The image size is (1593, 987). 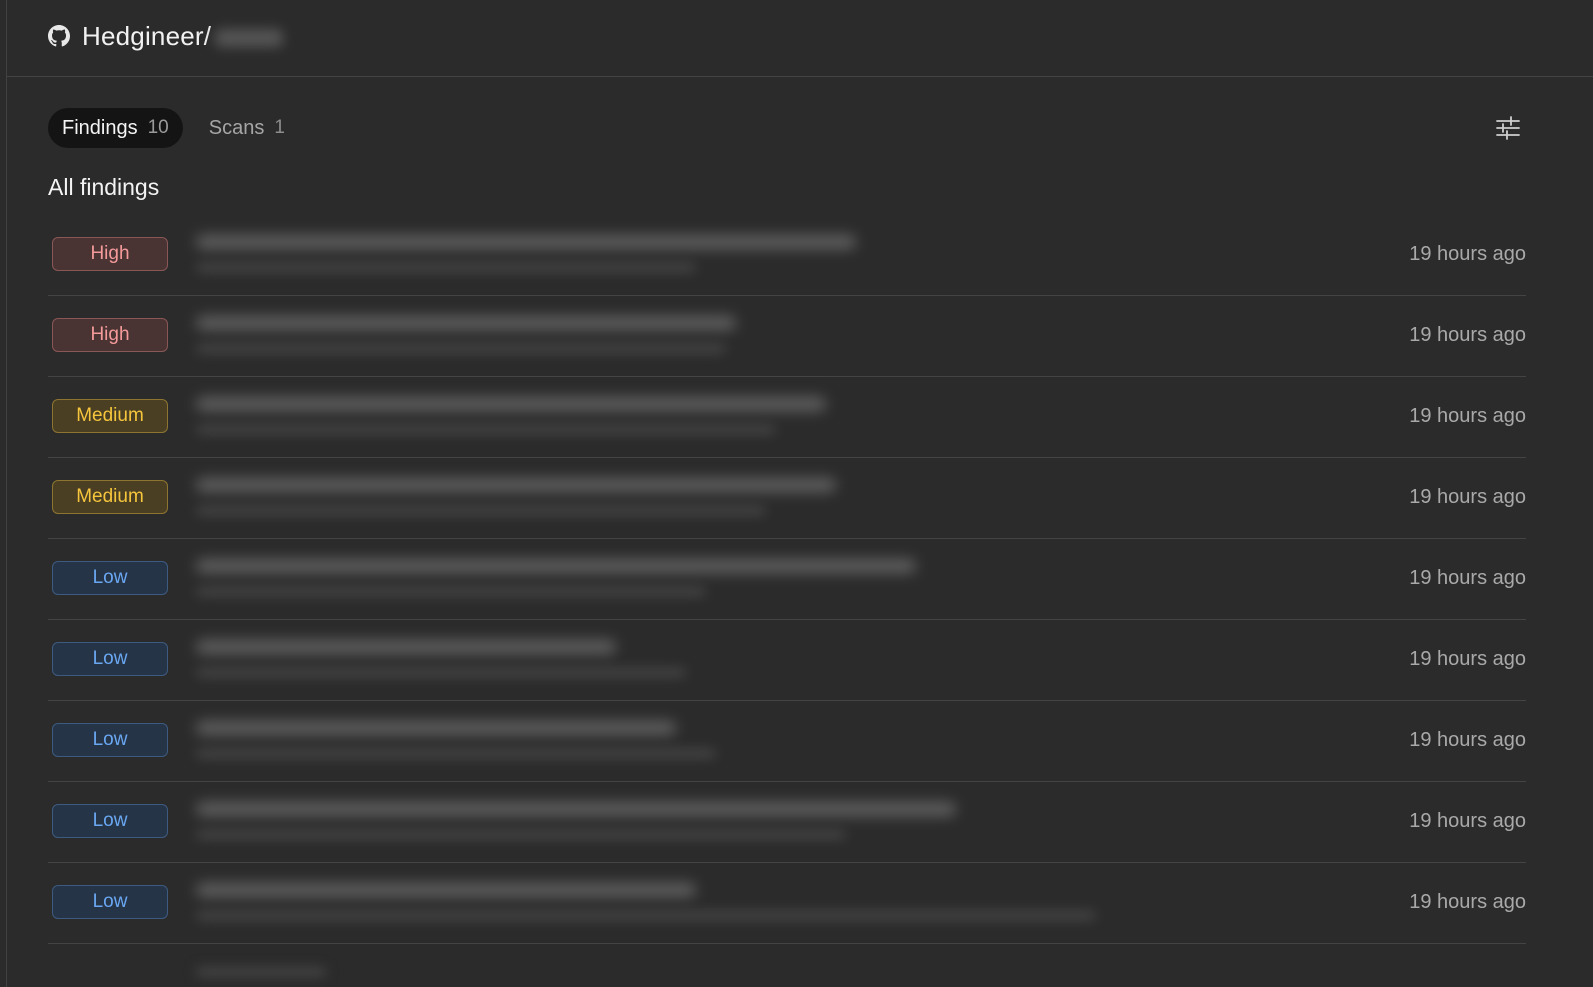 I want to click on github-icon, so click(x=59, y=36).